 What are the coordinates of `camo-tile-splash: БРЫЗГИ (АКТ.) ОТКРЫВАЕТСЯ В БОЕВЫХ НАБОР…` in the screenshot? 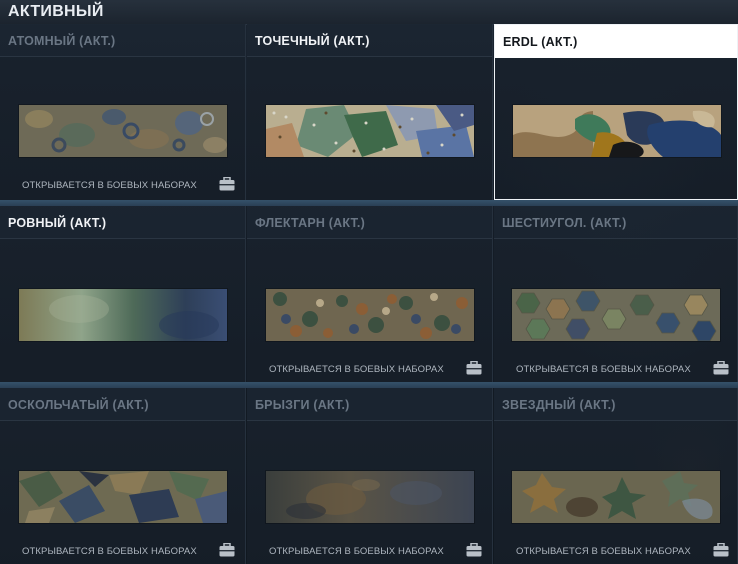 It's located at (370, 476).